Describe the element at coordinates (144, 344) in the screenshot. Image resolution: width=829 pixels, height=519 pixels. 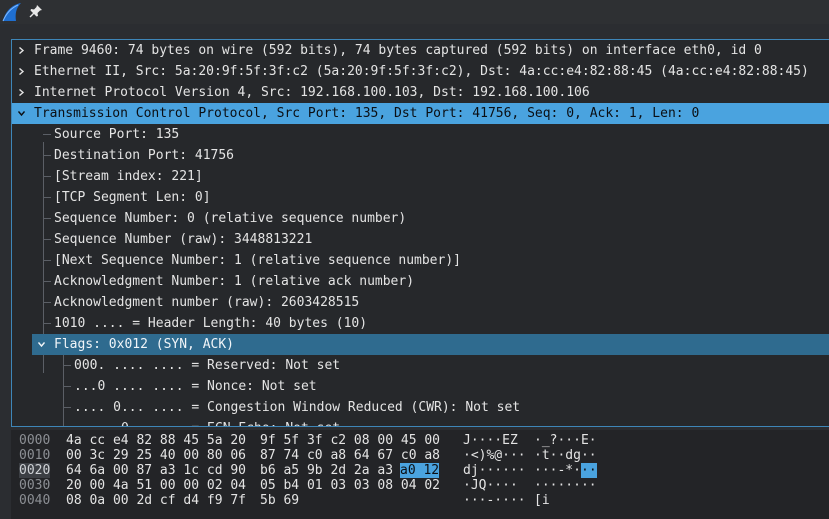
I see `tree-row-label: Flags: 0x012 (SYN, ACK)` at that location.